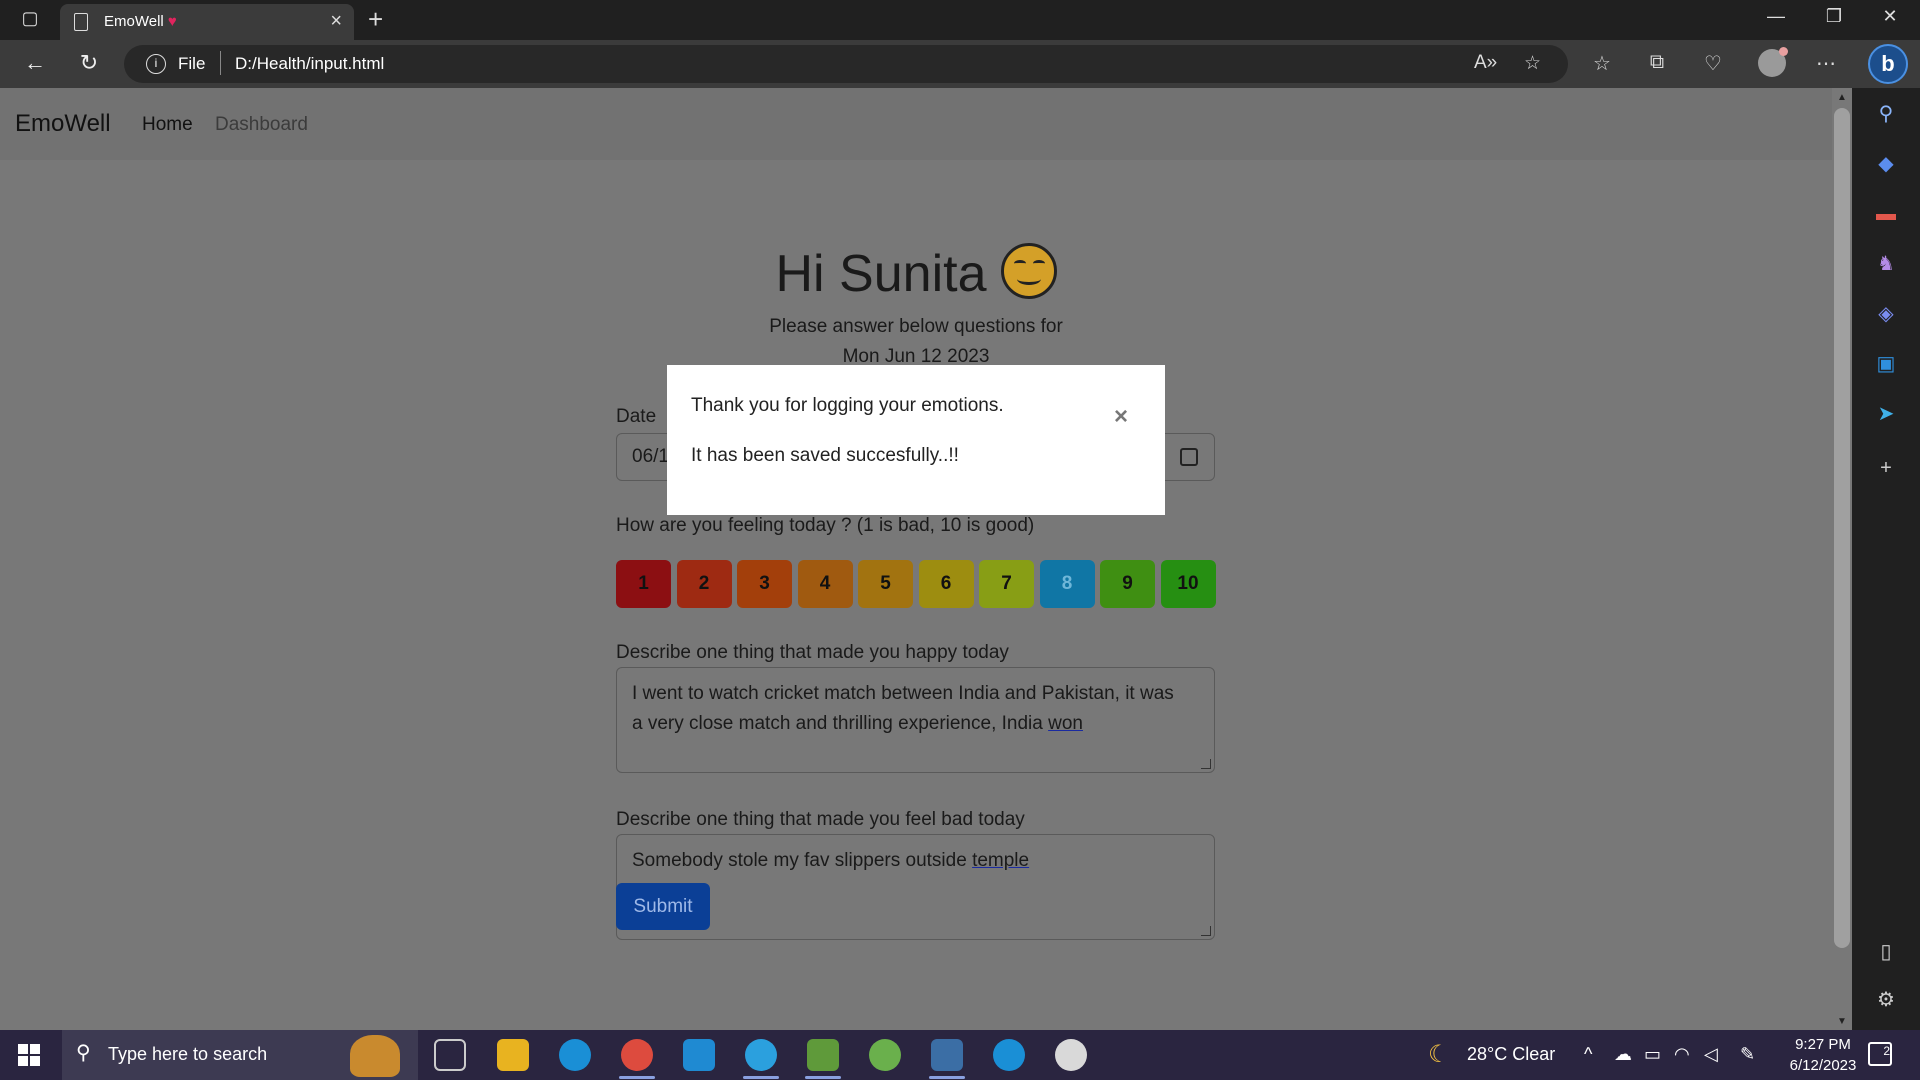 Image resolution: width=1920 pixels, height=1080 pixels. I want to click on settings-gear-icon: ⚙, so click(1886, 1000).